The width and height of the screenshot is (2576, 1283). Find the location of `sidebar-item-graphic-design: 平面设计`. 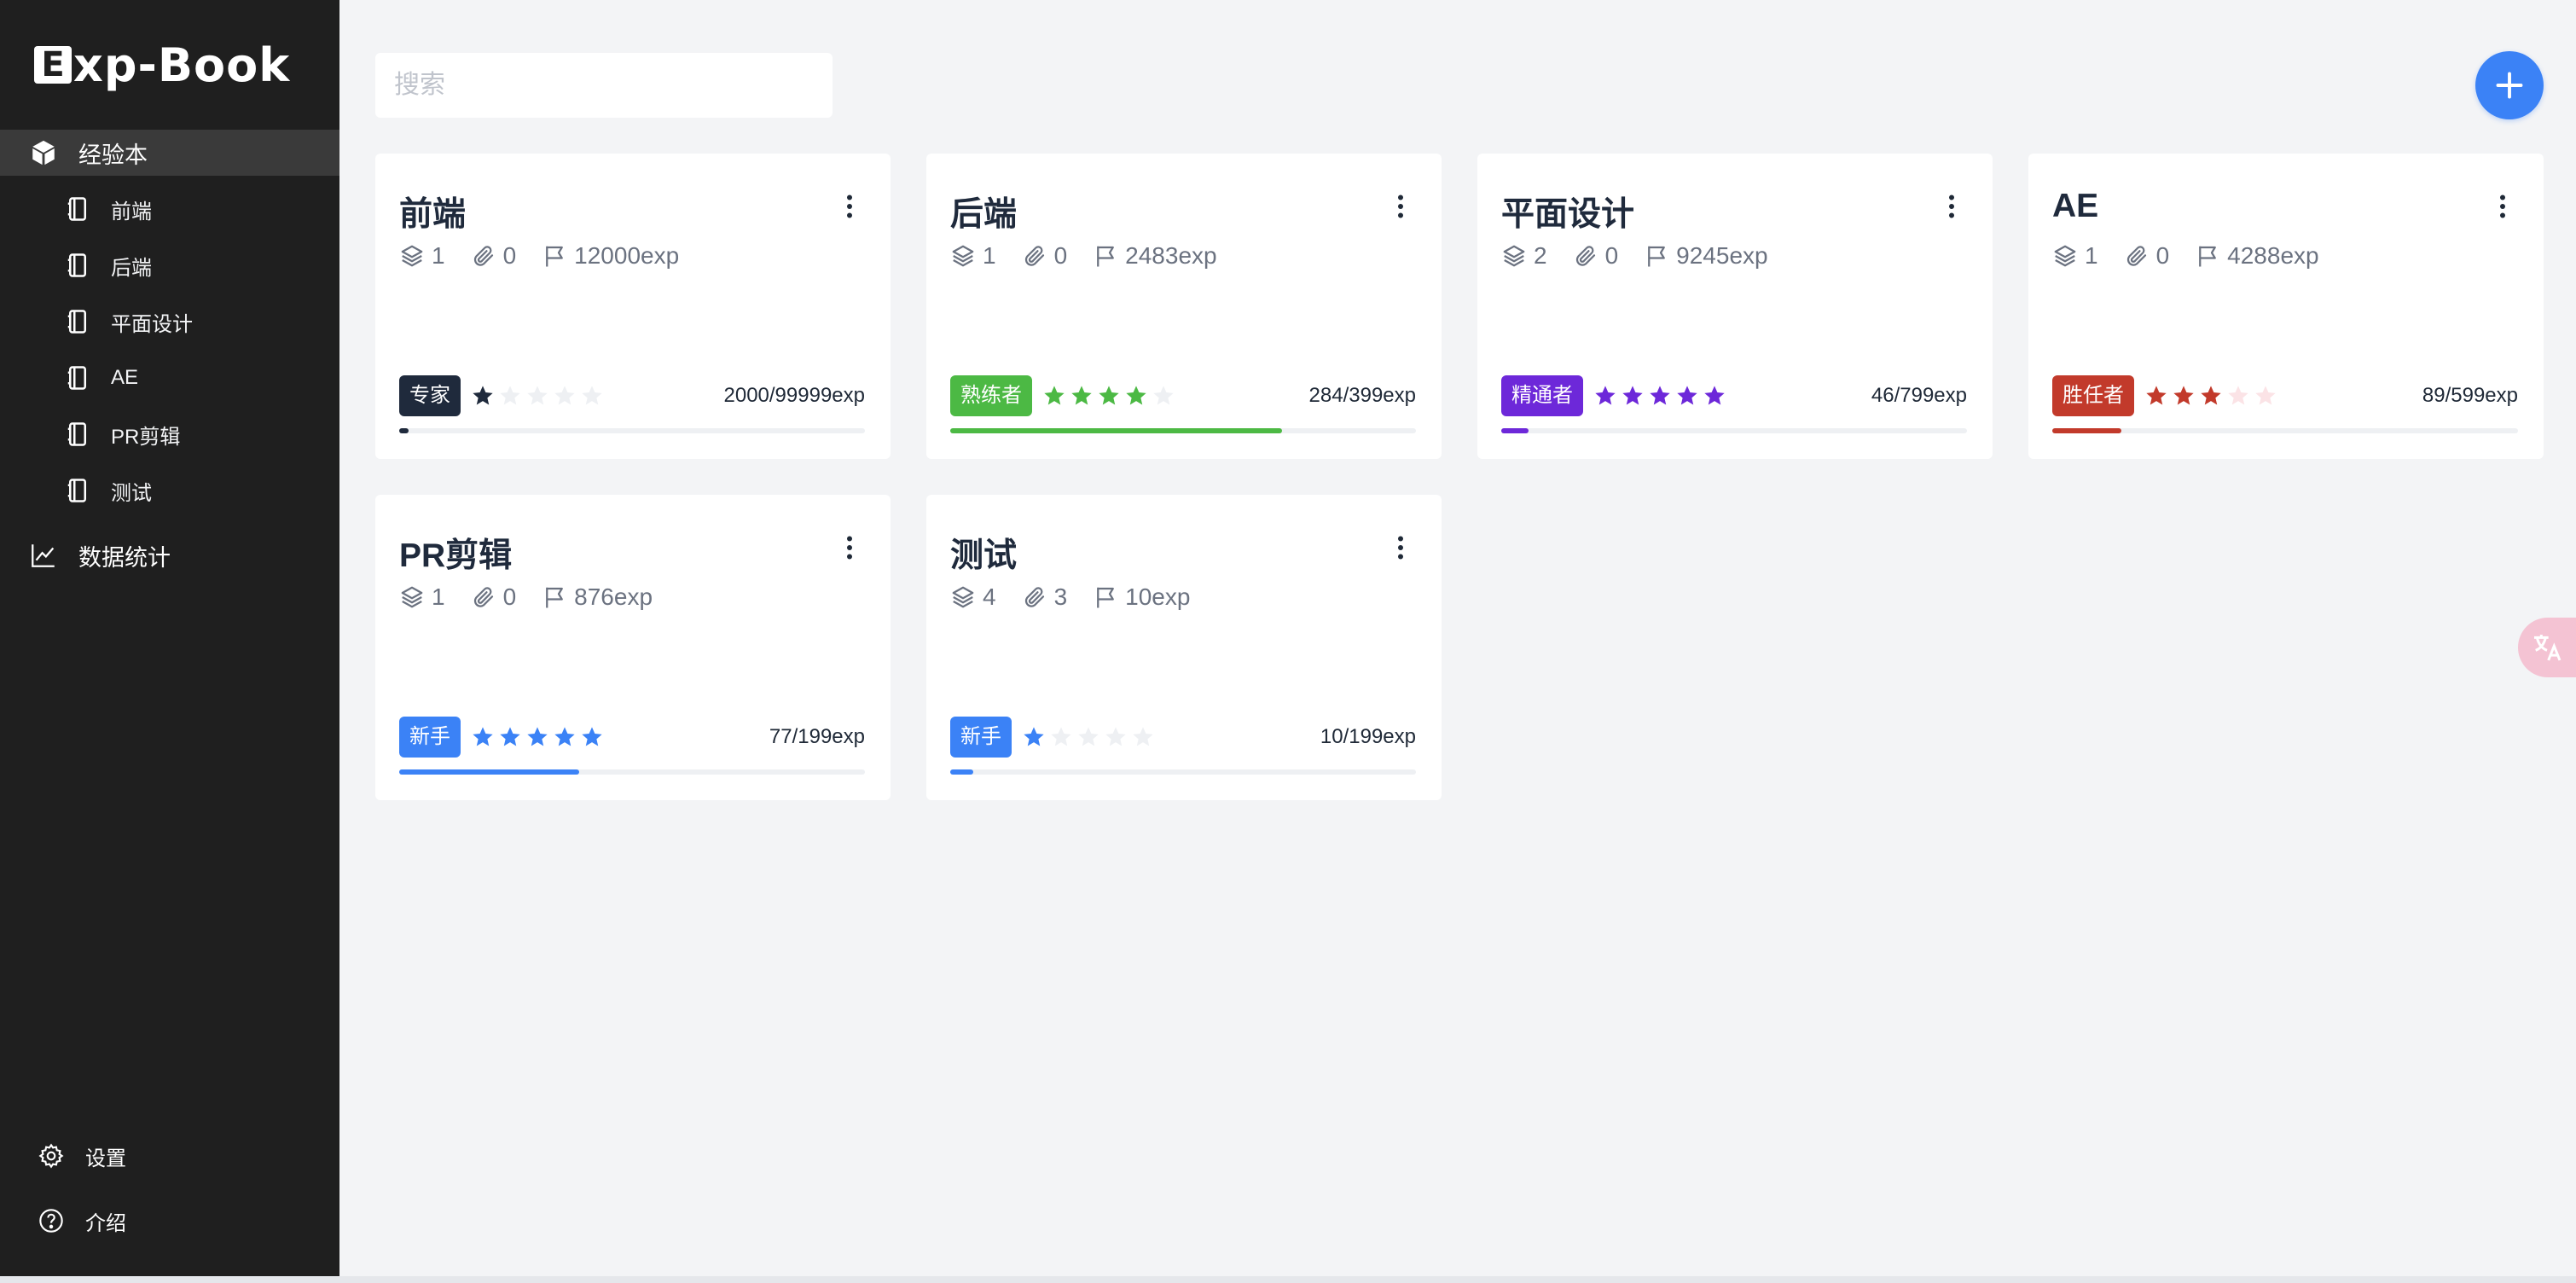

sidebar-item-graphic-design: 平面设计 is located at coordinates (169, 322).